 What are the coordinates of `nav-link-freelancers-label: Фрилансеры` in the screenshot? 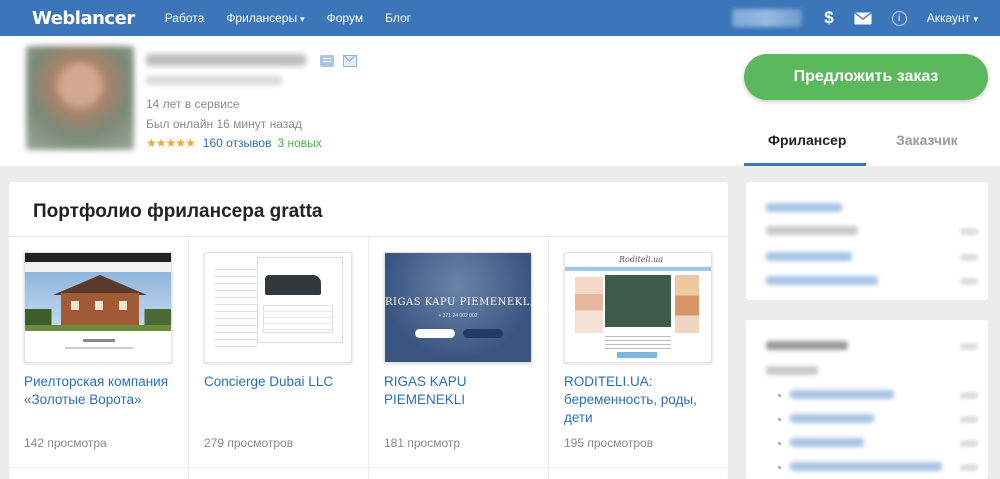 It's located at (262, 18).